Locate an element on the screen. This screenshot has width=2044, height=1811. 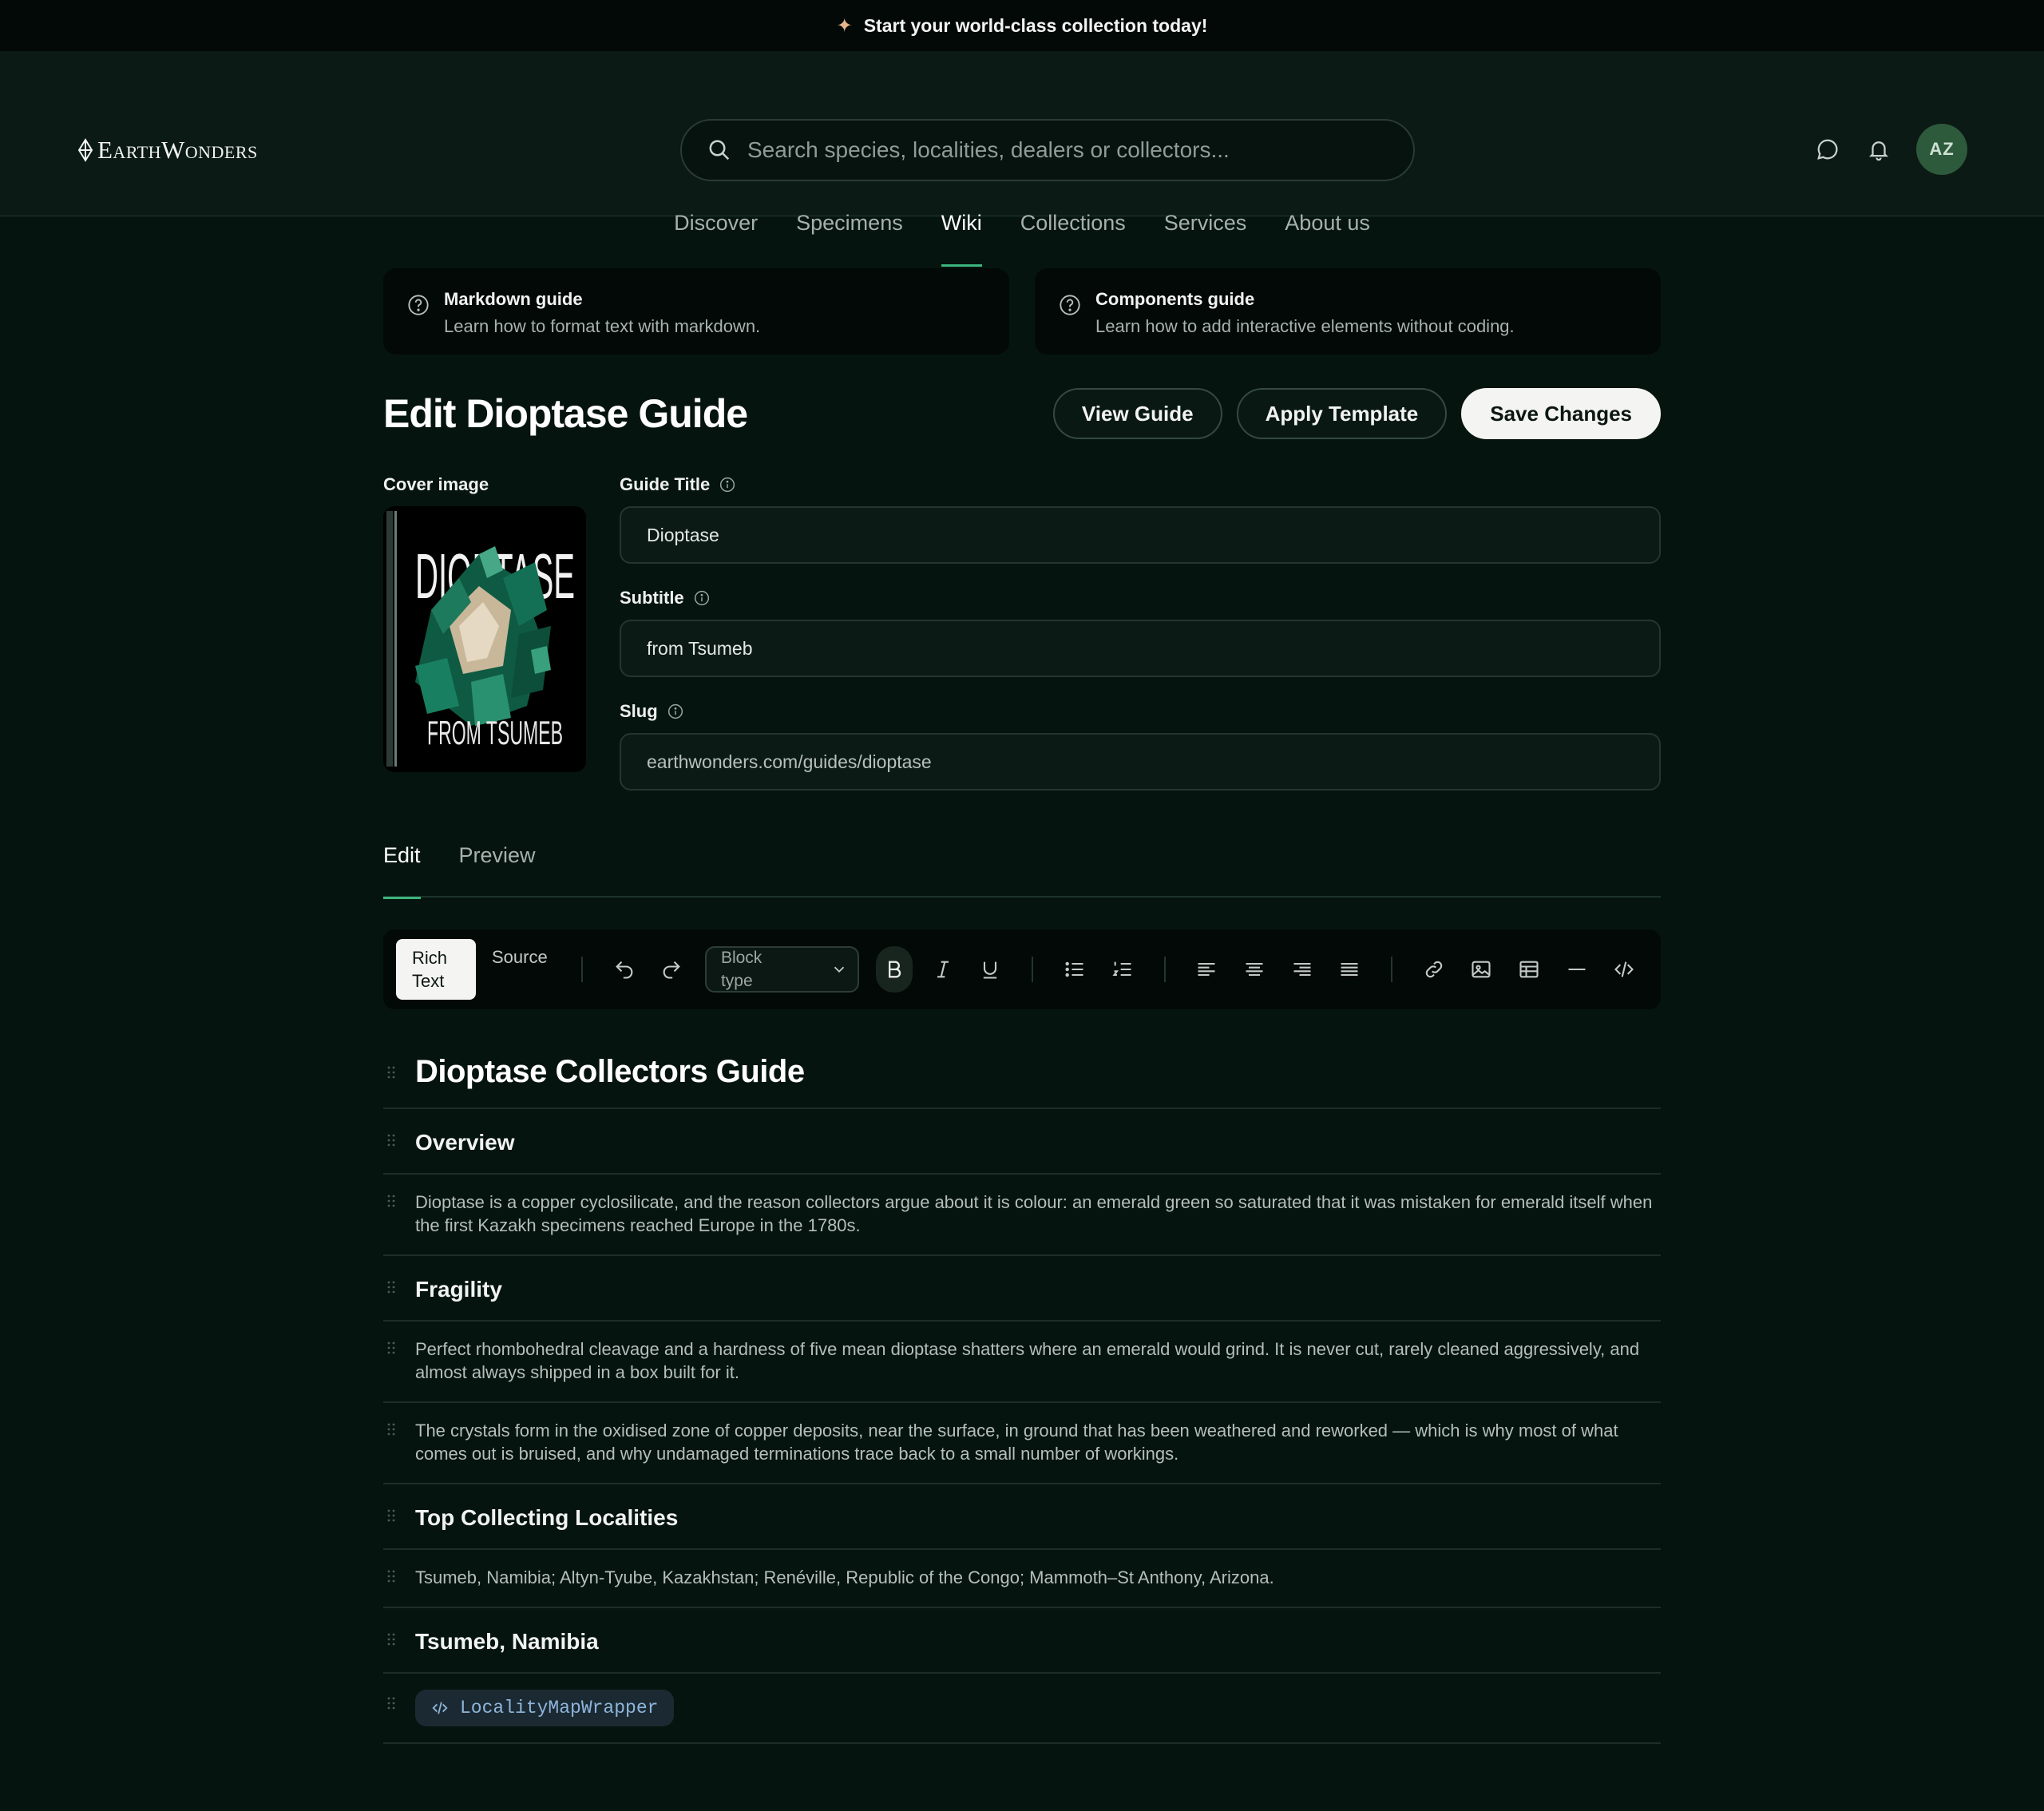
block-type-select: Block type is located at coordinates (781, 969).